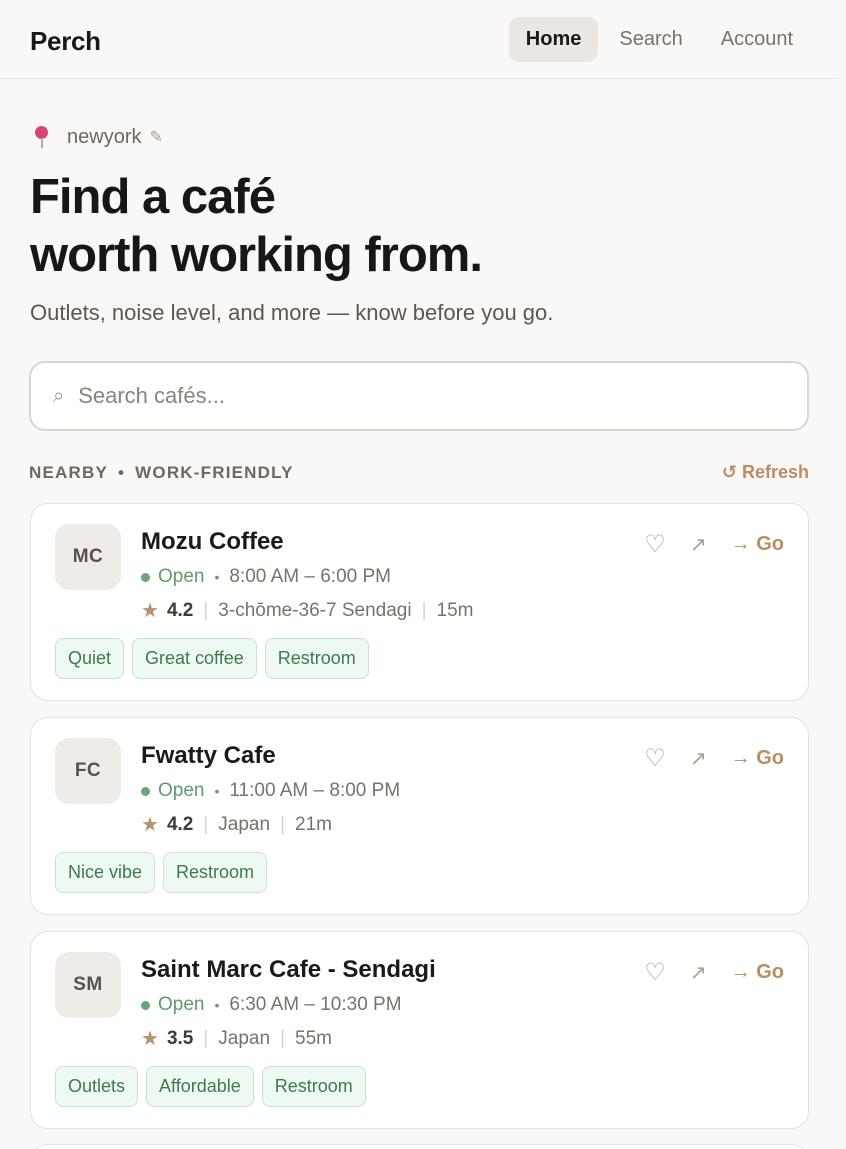 The width and height of the screenshot is (846, 1149). I want to click on location-selector: newyork ✎, so click(97, 137).